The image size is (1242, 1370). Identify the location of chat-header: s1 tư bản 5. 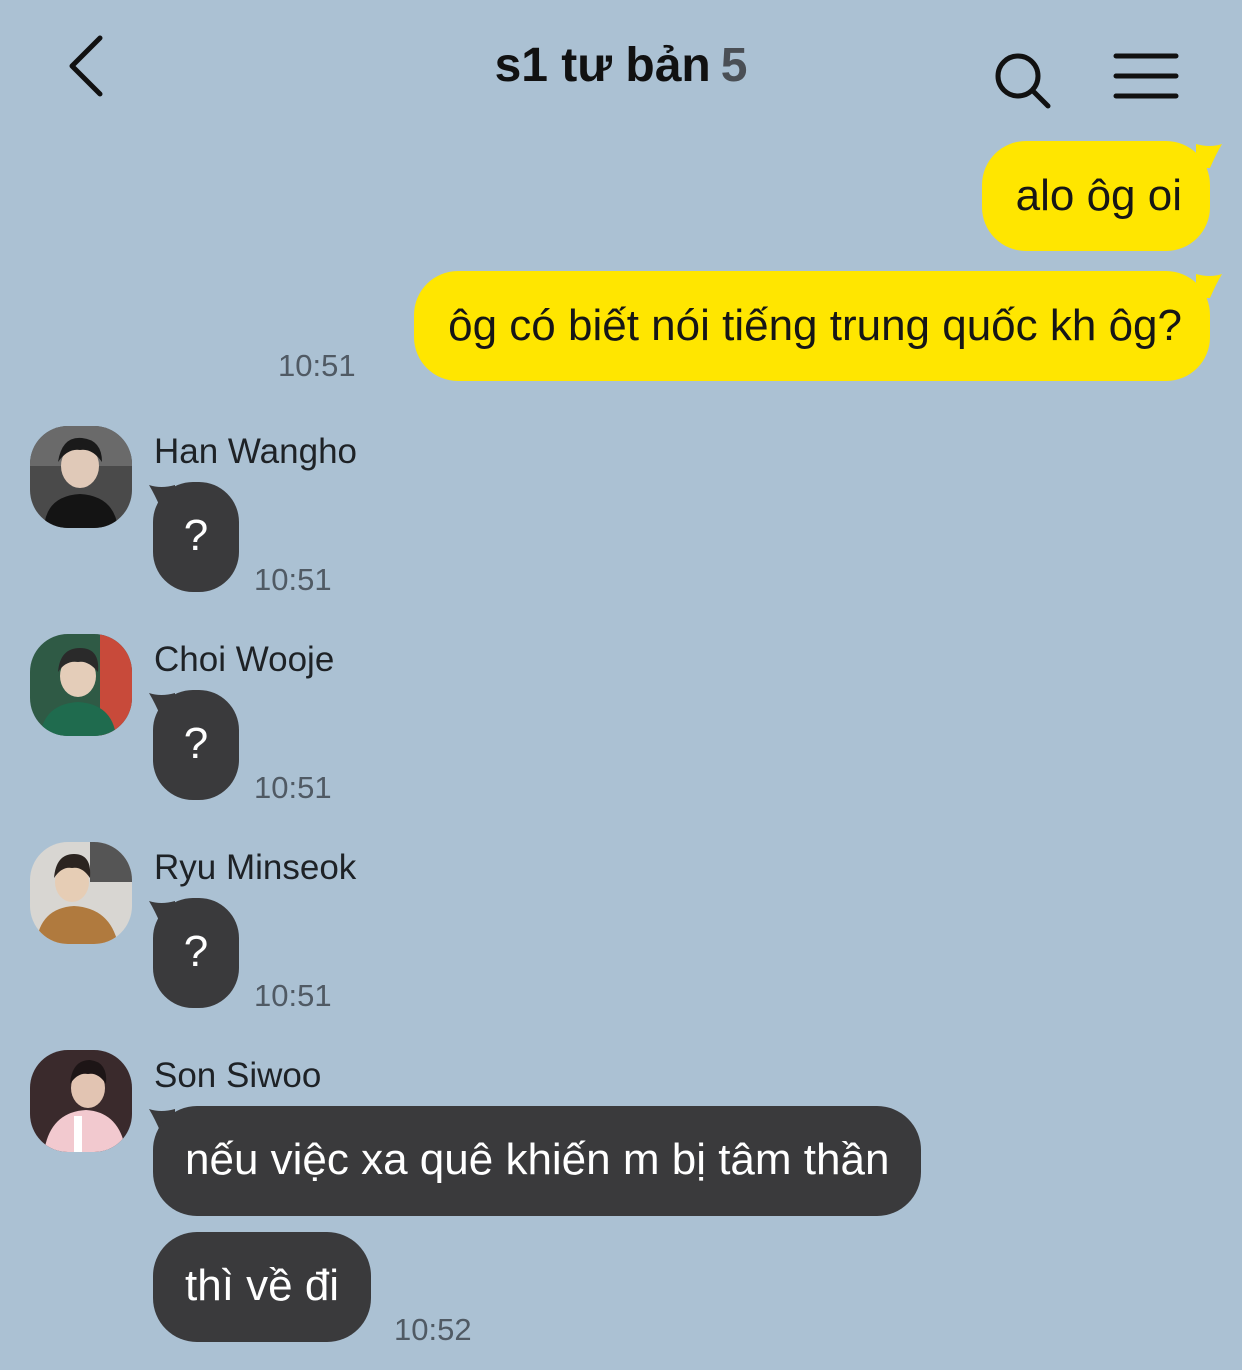
(621, 70).